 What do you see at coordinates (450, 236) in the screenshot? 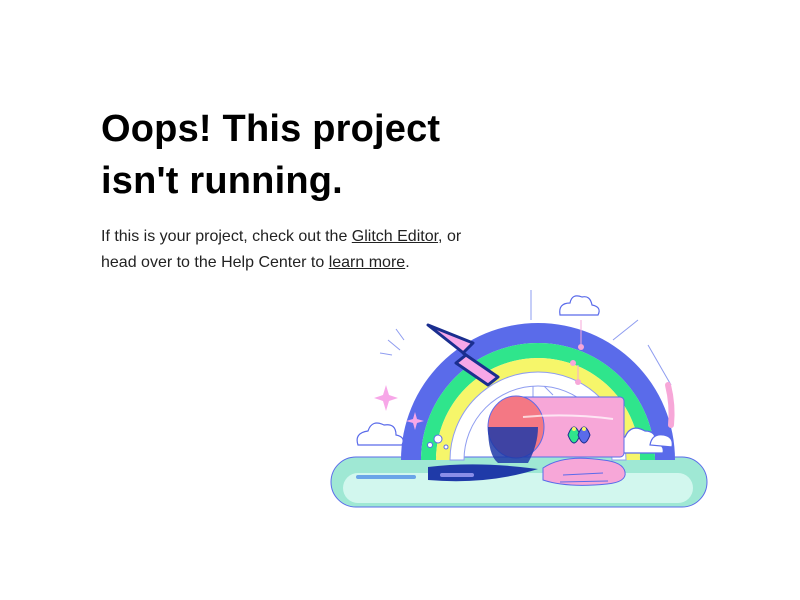
I see `help-message-text-2: , or` at bounding box center [450, 236].